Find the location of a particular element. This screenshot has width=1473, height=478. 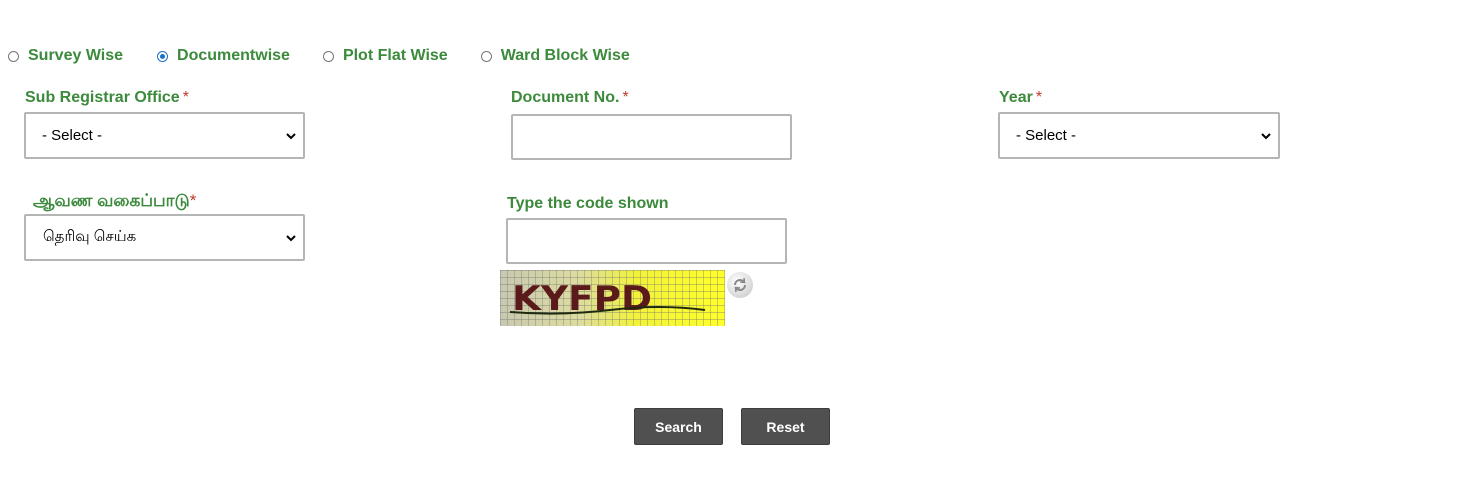

sro-selected-value: - Select - is located at coordinates (72, 135).